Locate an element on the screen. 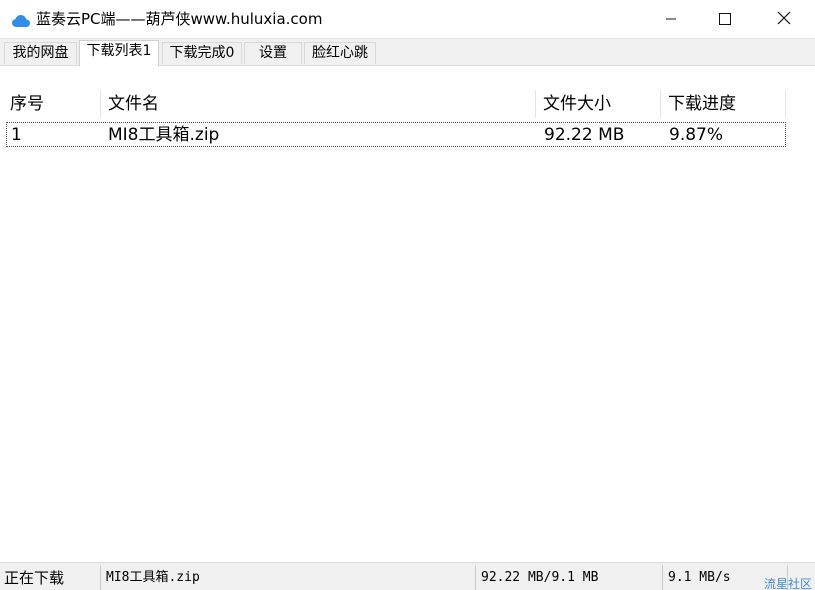 The height and width of the screenshot is (590, 815). column-header-filename: 文件名 is located at coordinates (318, 104).